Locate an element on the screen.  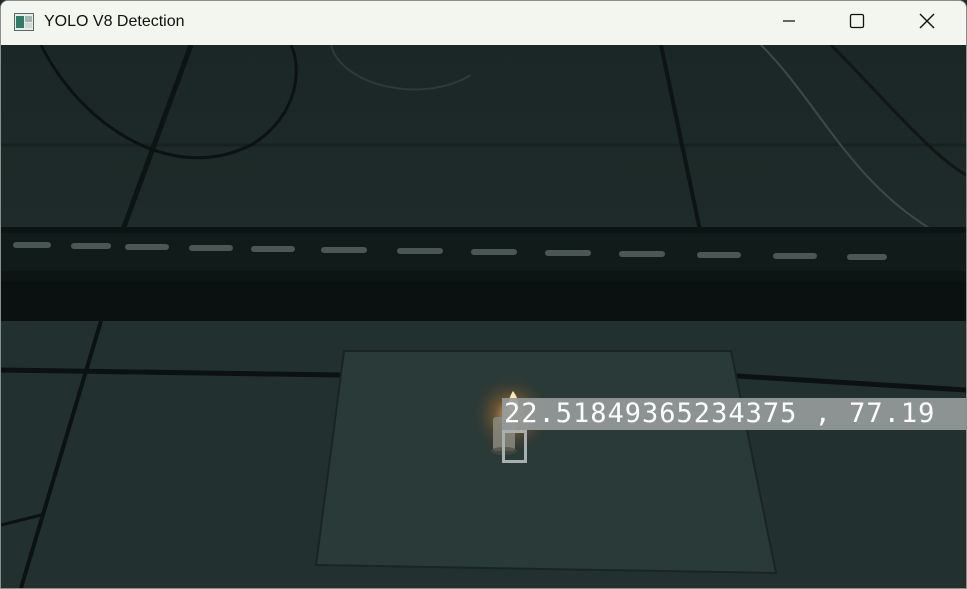
window-title: YOLO V8 Detection is located at coordinates (114, 21).